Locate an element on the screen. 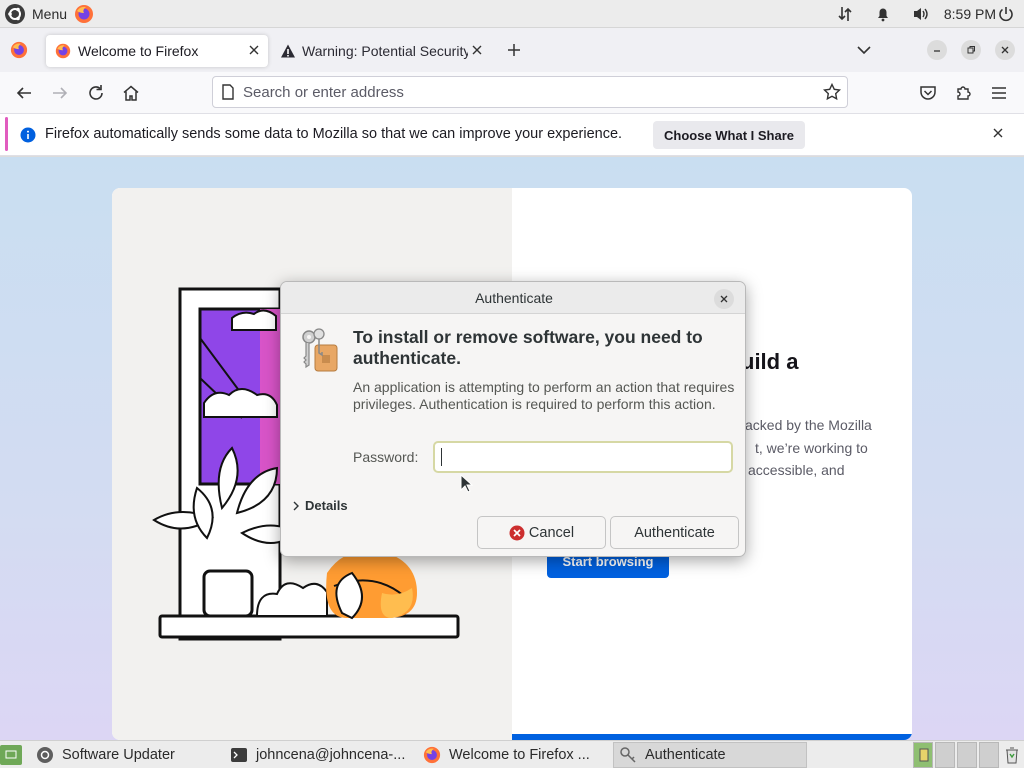 The image size is (1024, 768). app-menu-button is located at coordinates (999, 93).